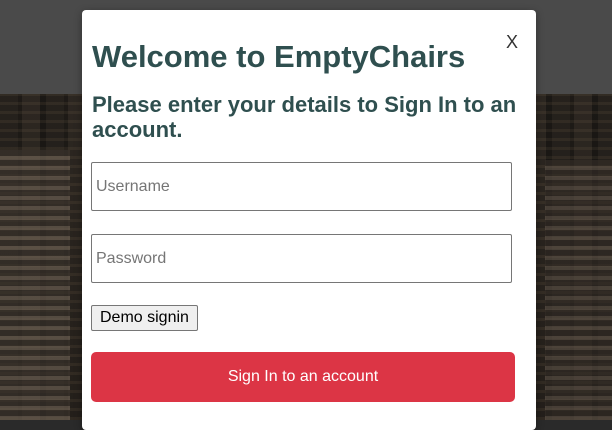 This screenshot has width=612, height=430. What do you see at coordinates (301, 186) in the screenshot?
I see `username-input` at bounding box center [301, 186].